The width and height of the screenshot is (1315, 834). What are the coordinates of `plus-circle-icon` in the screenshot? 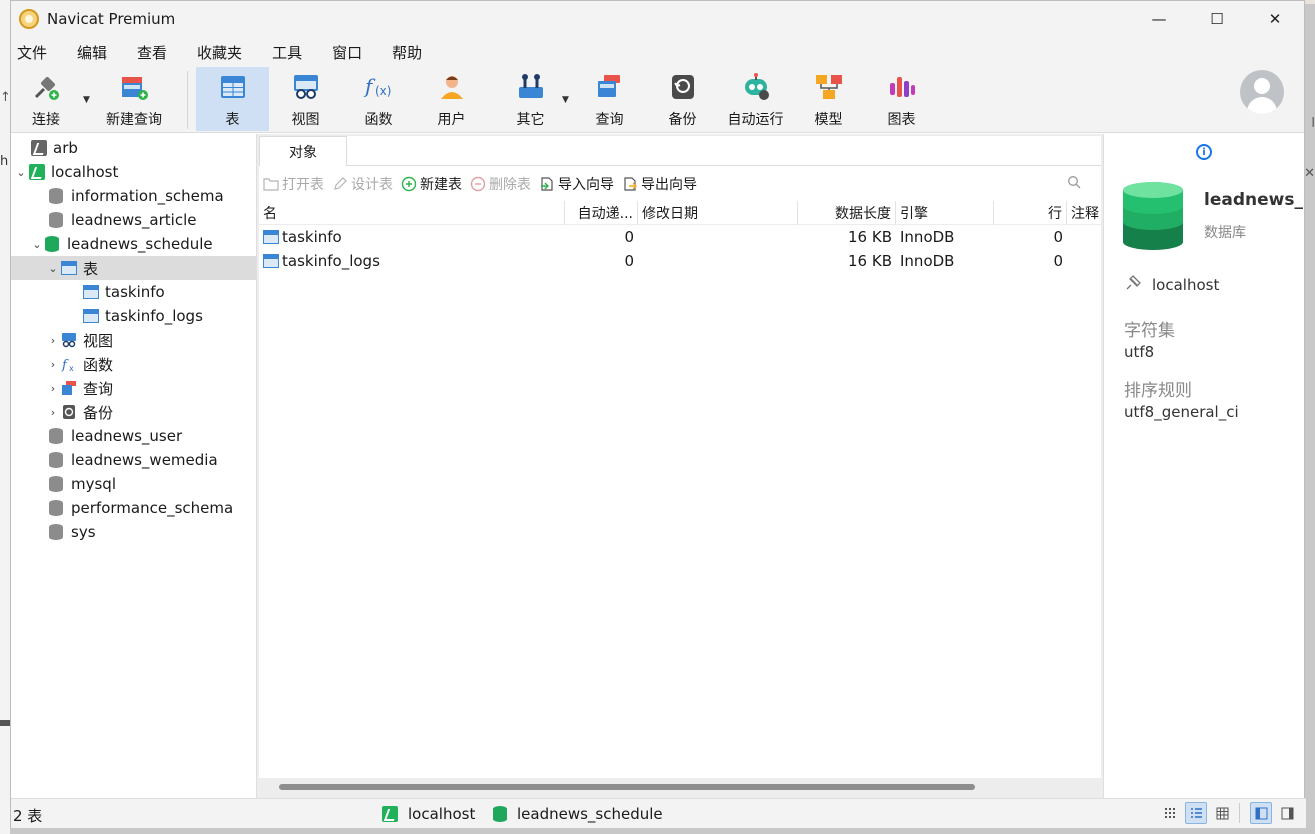 It's located at (409, 184).